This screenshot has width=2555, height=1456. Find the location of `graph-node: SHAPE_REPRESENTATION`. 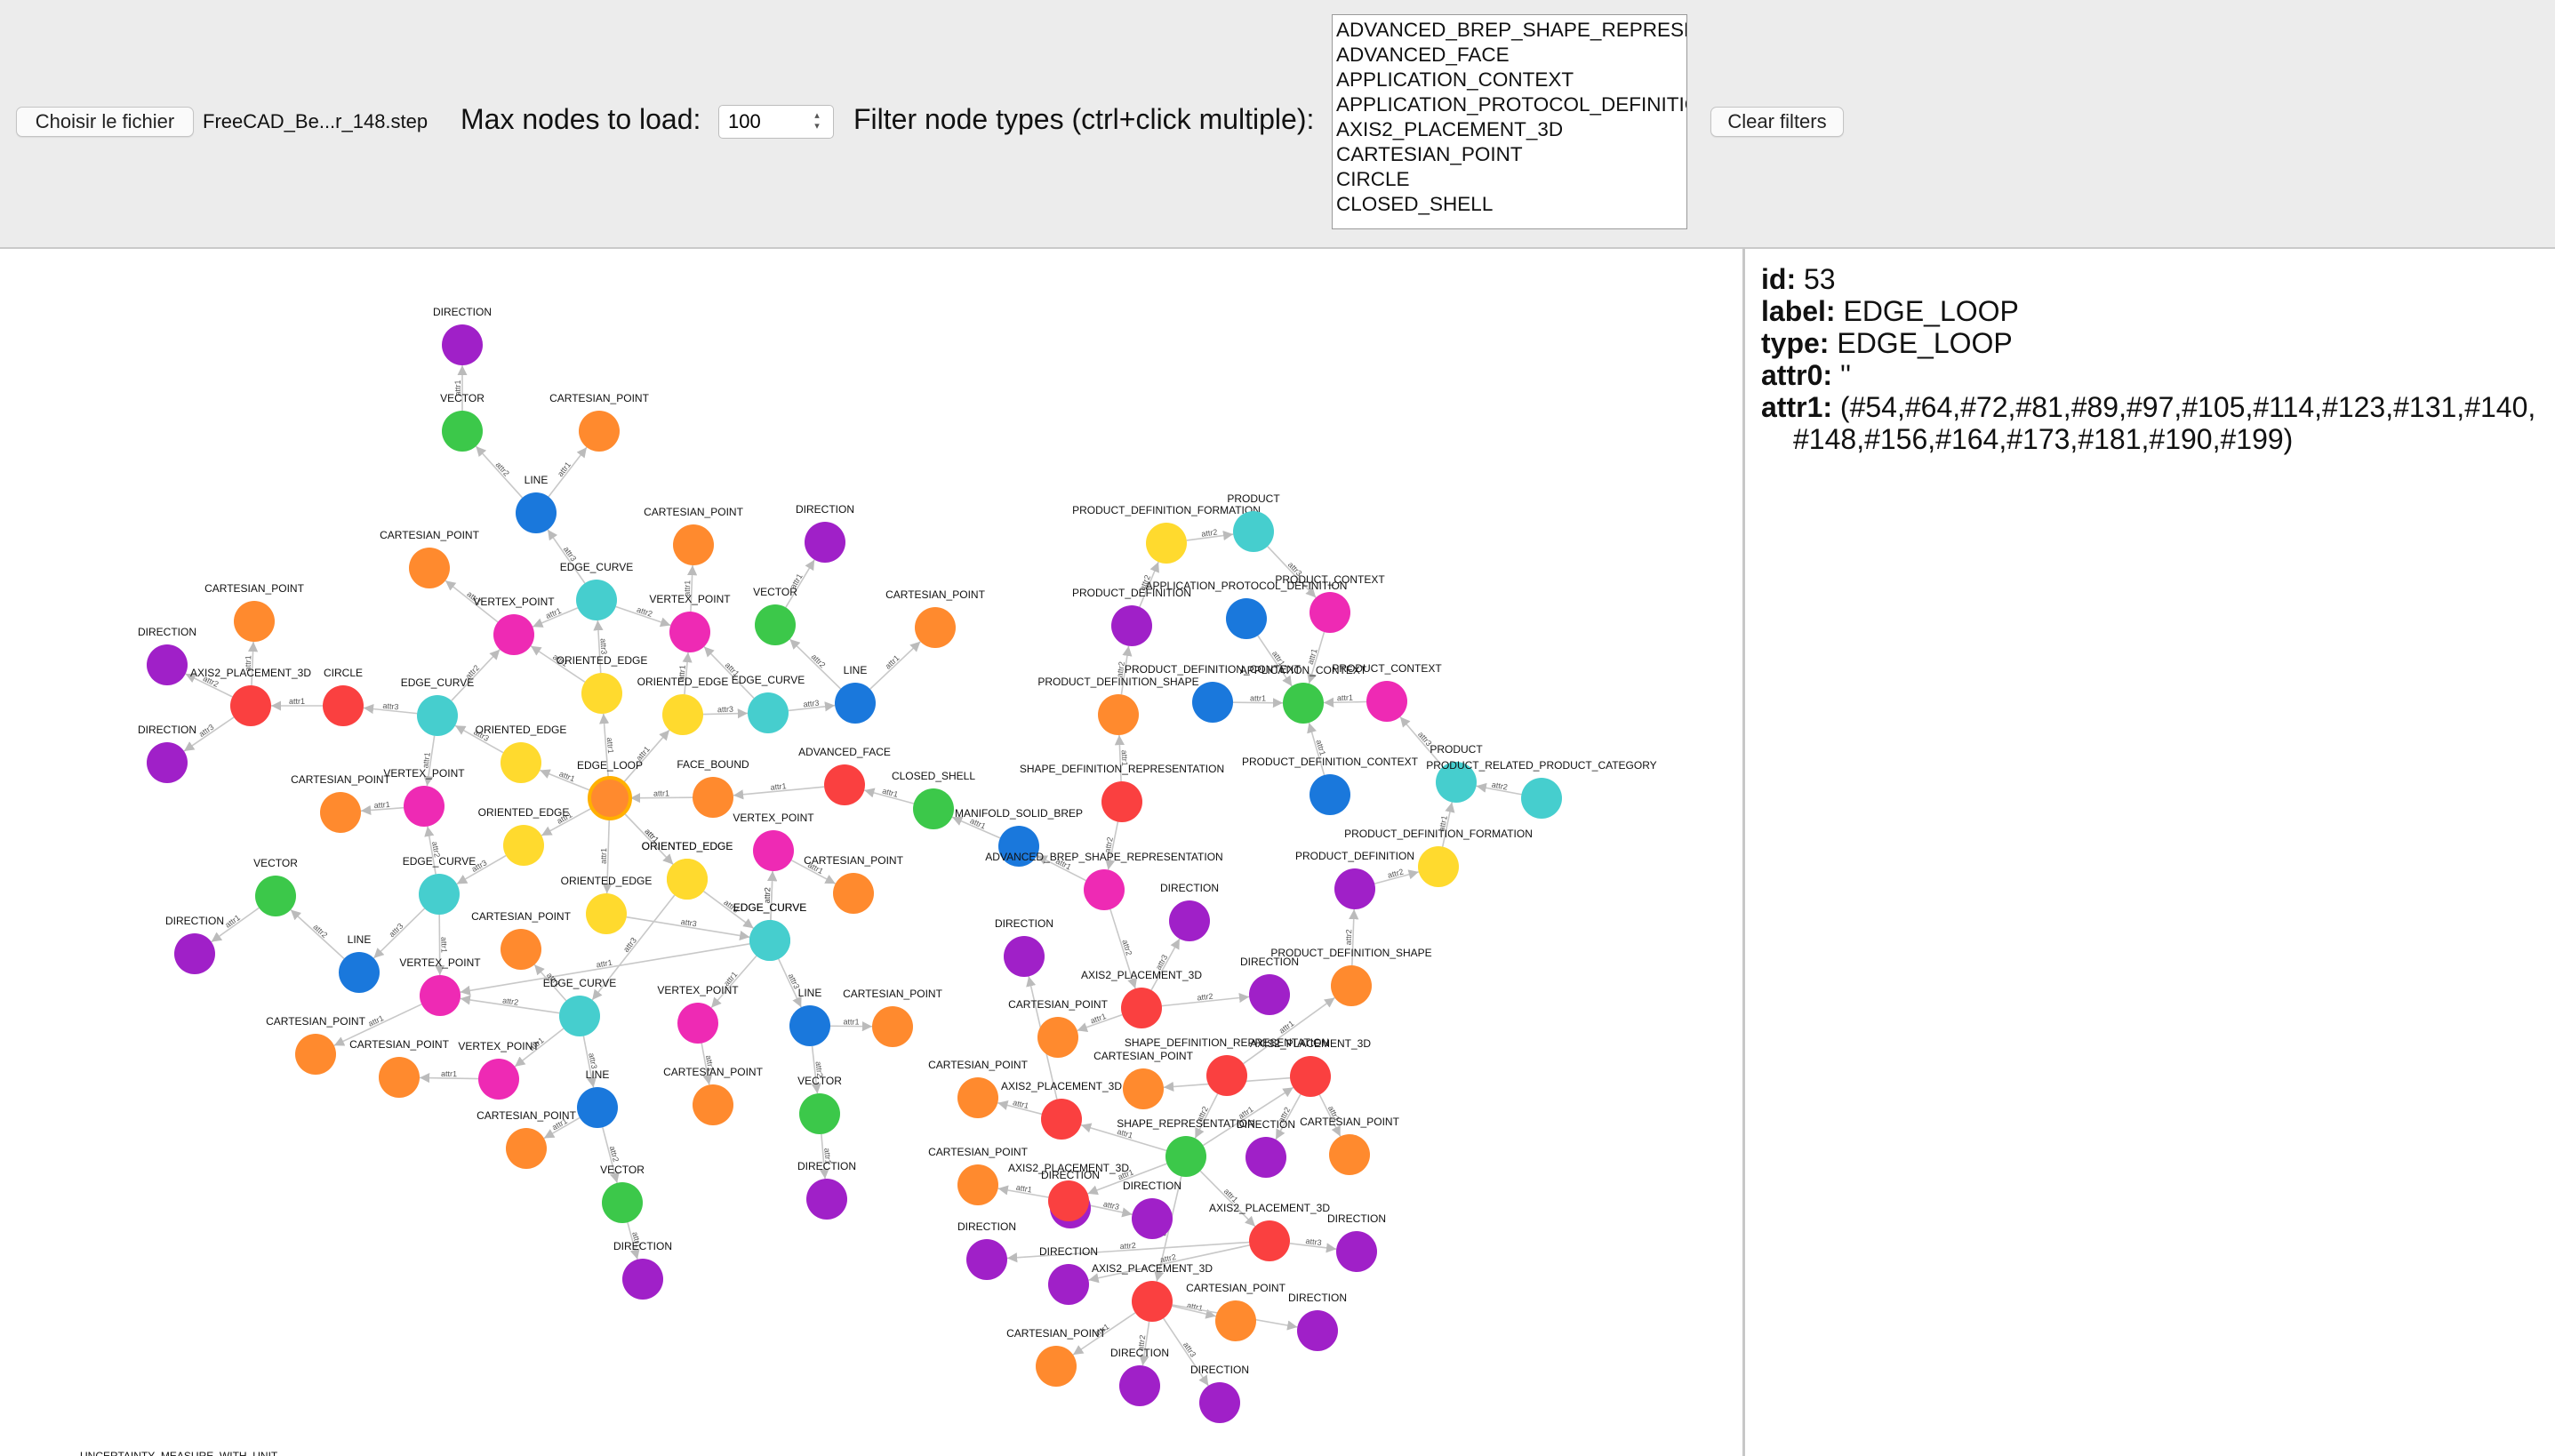

graph-node: SHAPE_REPRESENTATION is located at coordinates (1186, 1147).